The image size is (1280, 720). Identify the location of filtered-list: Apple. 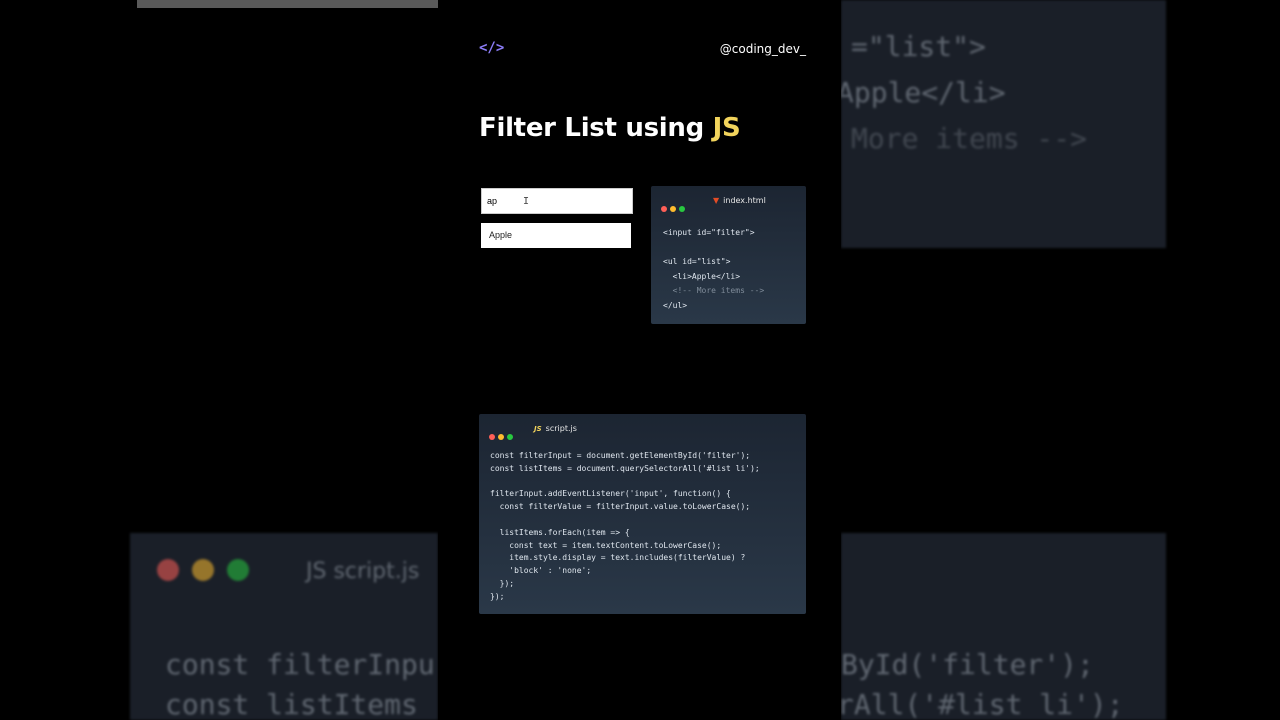
(556, 235).